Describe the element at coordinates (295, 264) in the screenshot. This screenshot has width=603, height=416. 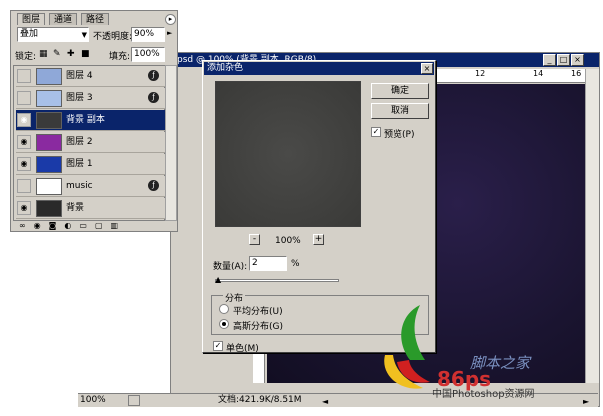
I see `amount-unit: %` at that location.